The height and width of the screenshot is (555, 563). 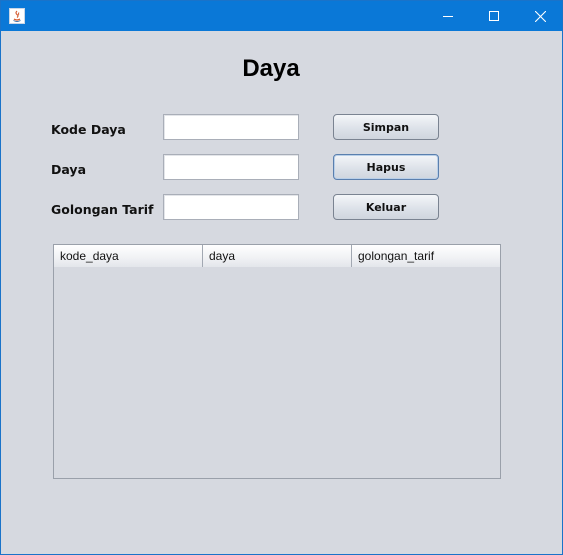 What do you see at coordinates (386, 207) in the screenshot?
I see `keluar-button: Keluar` at bounding box center [386, 207].